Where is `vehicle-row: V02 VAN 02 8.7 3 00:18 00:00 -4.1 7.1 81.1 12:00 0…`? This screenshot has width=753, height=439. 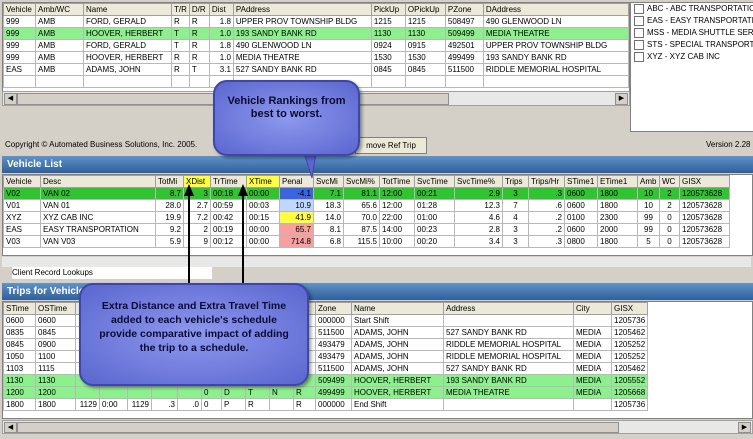 vehicle-row: V02 VAN 02 8.7 3 00:18 00:00 -4.1 7.1 81.1 12:00 0… is located at coordinates (366, 193).